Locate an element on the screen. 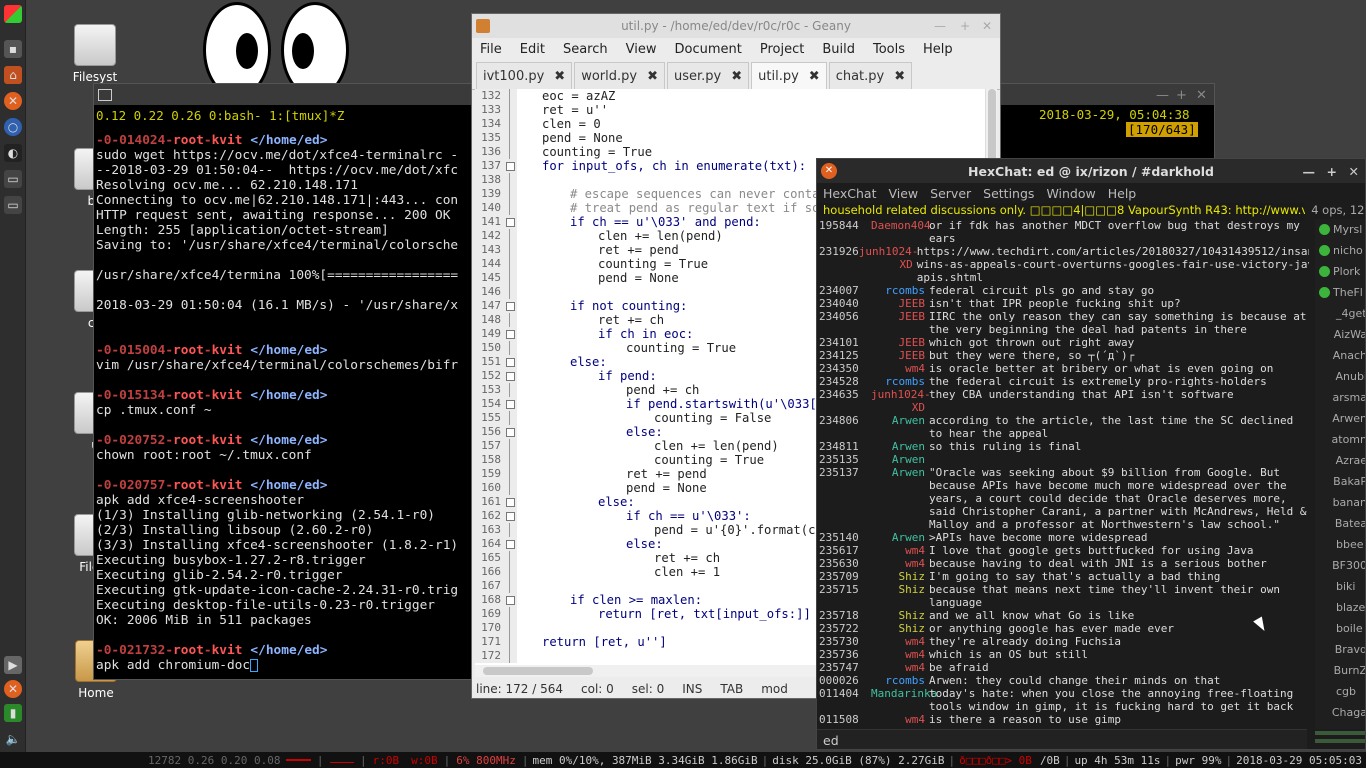 Image resolution: width=1366 pixels, height=768 pixels. menu-hexchat: HexChat is located at coordinates (849, 193).